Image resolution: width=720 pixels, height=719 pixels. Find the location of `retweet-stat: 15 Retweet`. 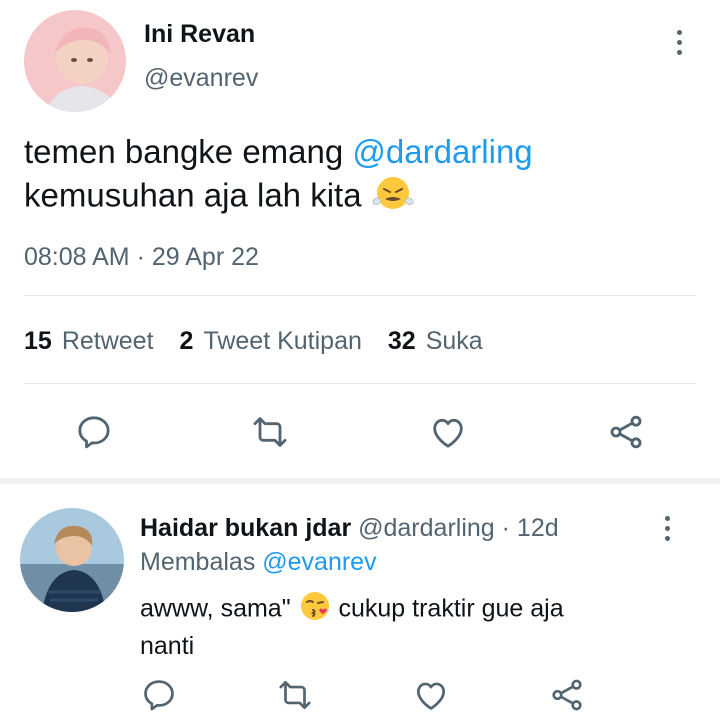

retweet-stat: 15 Retweet is located at coordinates (89, 341).